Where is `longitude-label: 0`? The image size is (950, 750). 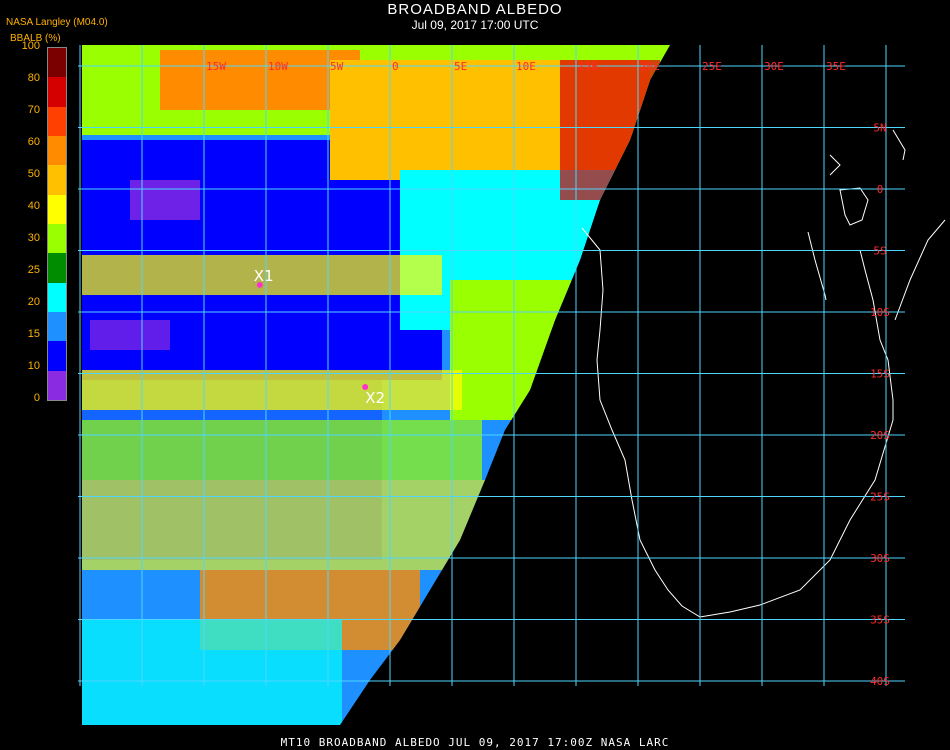
longitude-label: 0 is located at coordinates (395, 66).